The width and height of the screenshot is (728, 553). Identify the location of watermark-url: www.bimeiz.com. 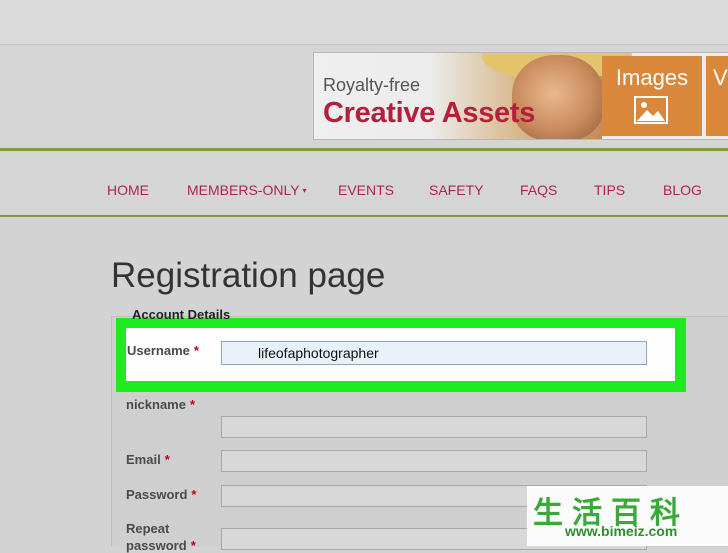
(621, 531).